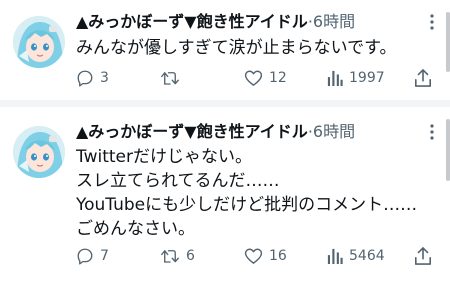 Image resolution: width=450 pixels, height=289 pixels. Describe the element at coordinates (278, 78) in the screenshot. I see `like-count: 12` at that location.